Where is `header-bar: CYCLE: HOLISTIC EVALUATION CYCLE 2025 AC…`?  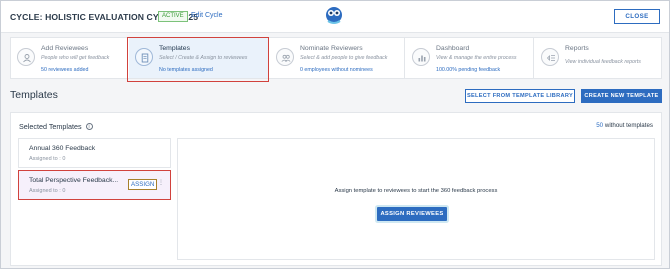
header-bar: CYCLE: HOLISTIC EVALUATION CYCLE 2025 AC… is located at coordinates (335, 17).